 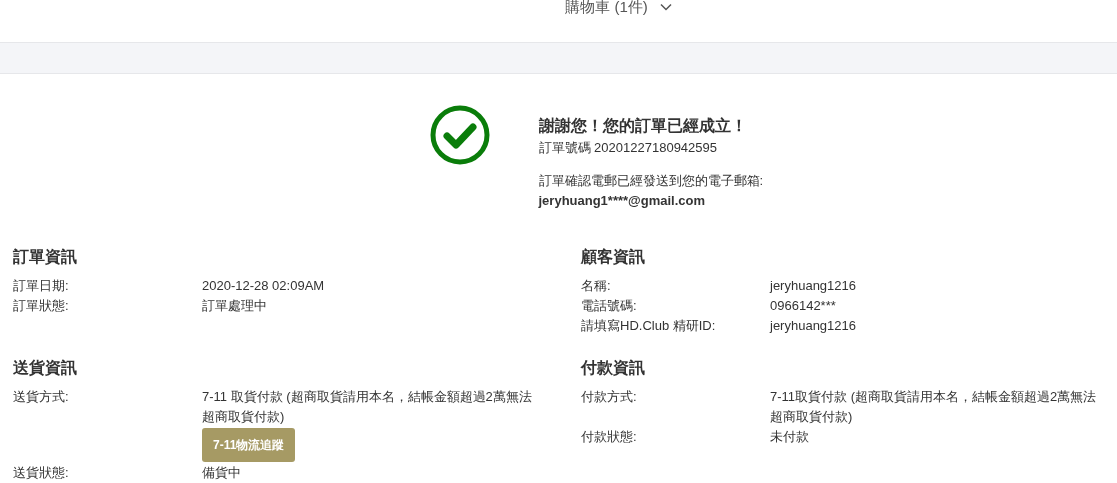 What do you see at coordinates (367, 407) in the screenshot?
I see `field-value: 7-11 取貨付款 (超商取貨請用本名，結帳金額超過2萬無法超商取貨付款)` at bounding box center [367, 407].